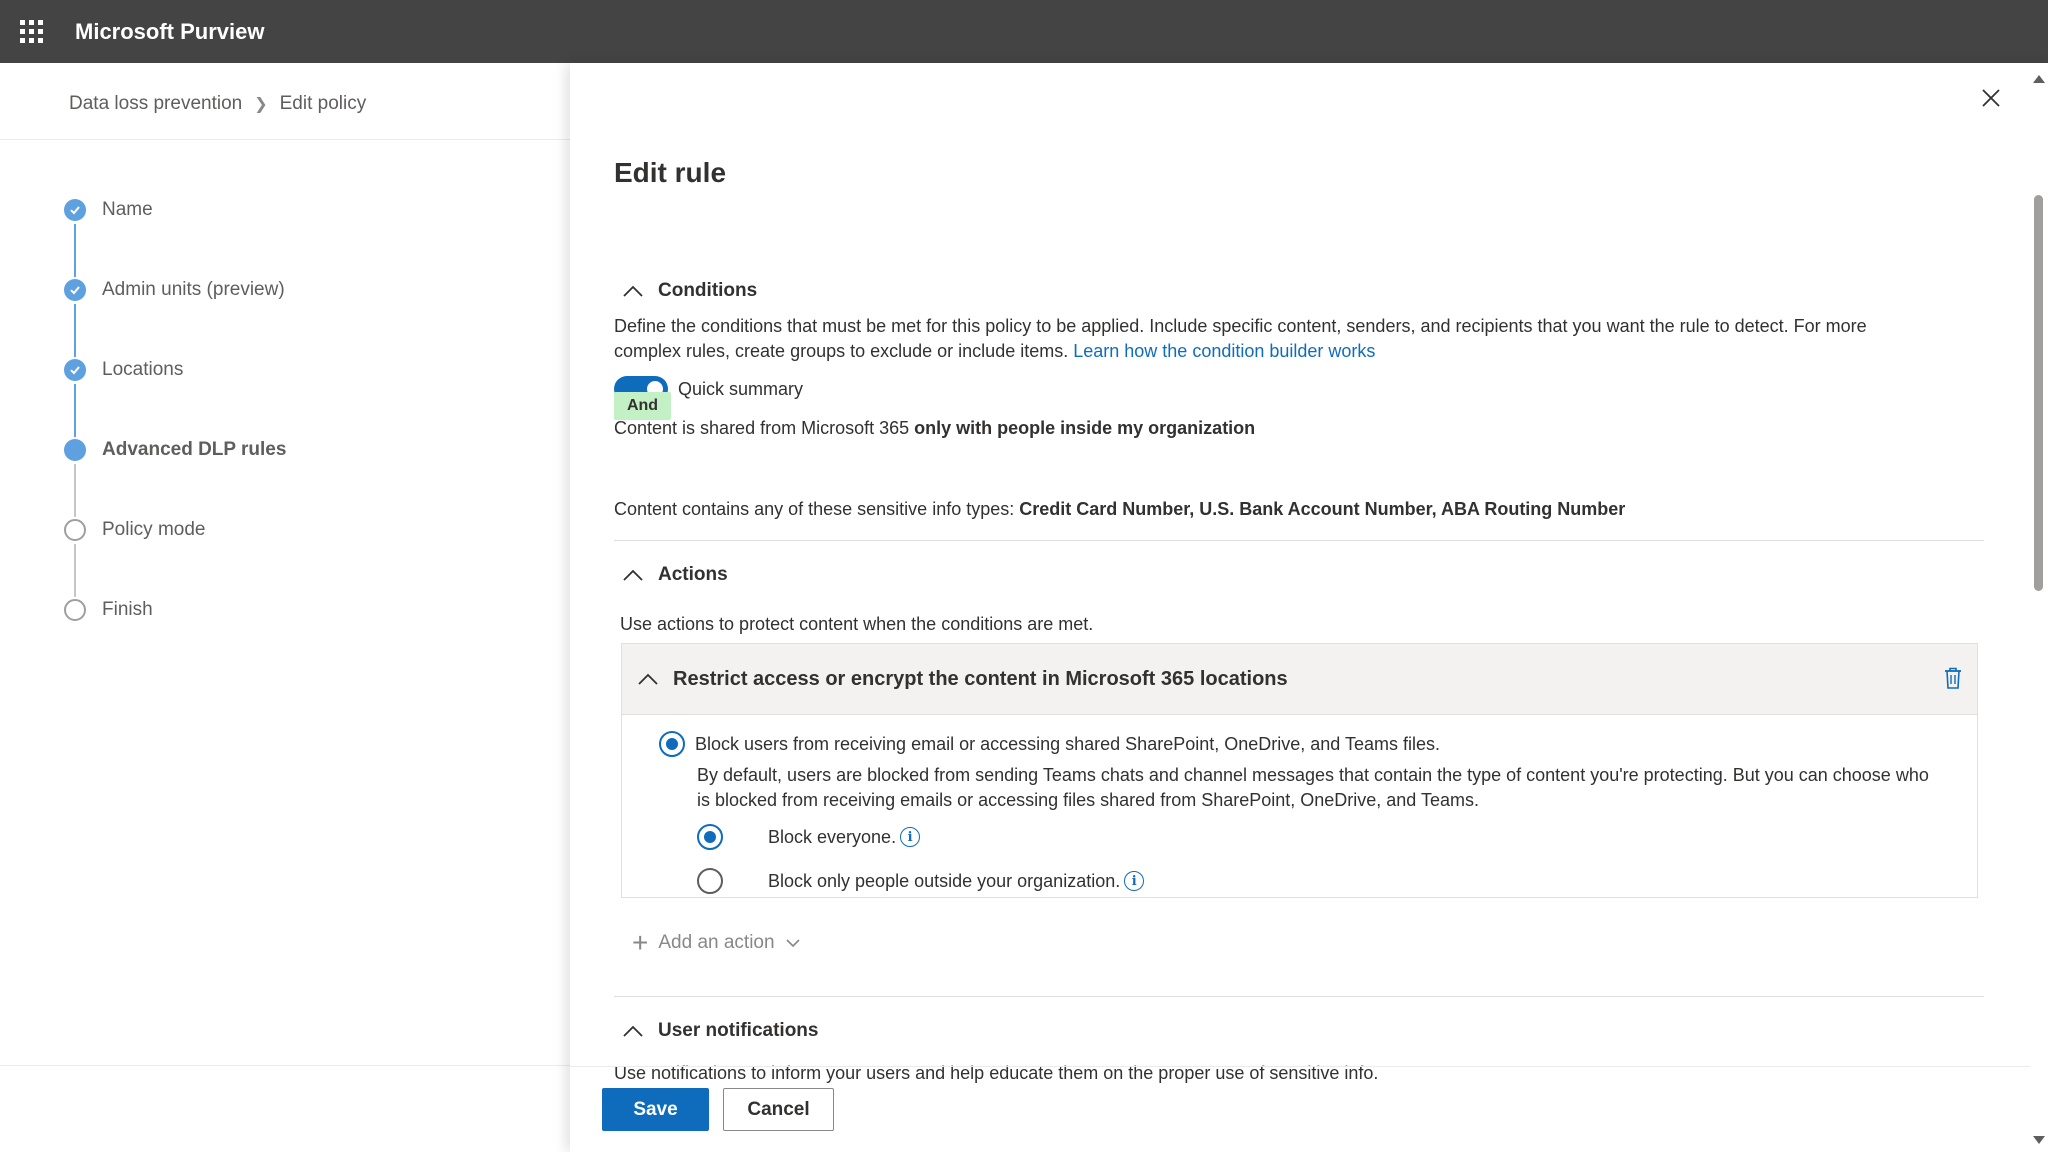  What do you see at coordinates (194, 449) in the screenshot?
I see `step-label: Advanced DLP rules` at bounding box center [194, 449].